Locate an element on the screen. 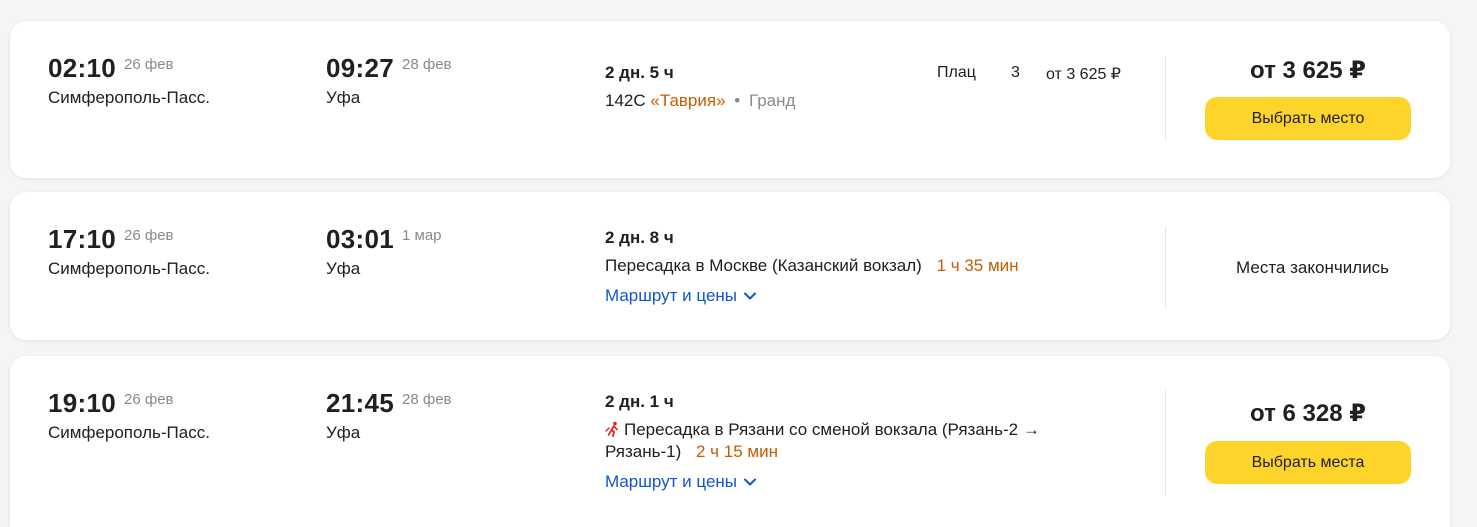 This screenshot has height=527, width=1477. transfer-text-line2: Рязань-1) is located at coordinates (643, 451).